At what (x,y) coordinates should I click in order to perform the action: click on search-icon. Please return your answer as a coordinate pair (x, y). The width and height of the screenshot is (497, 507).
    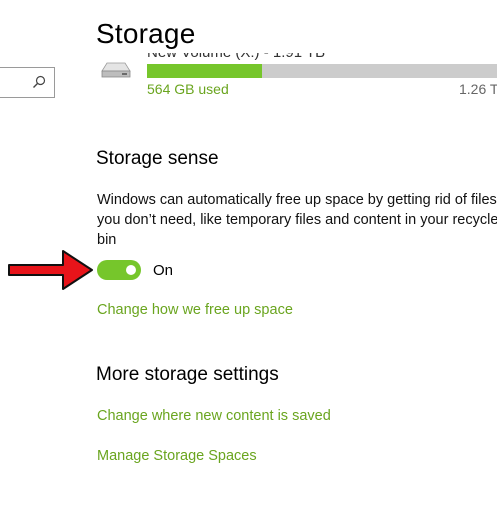
    Looking at the image, I should click on (39, 81).